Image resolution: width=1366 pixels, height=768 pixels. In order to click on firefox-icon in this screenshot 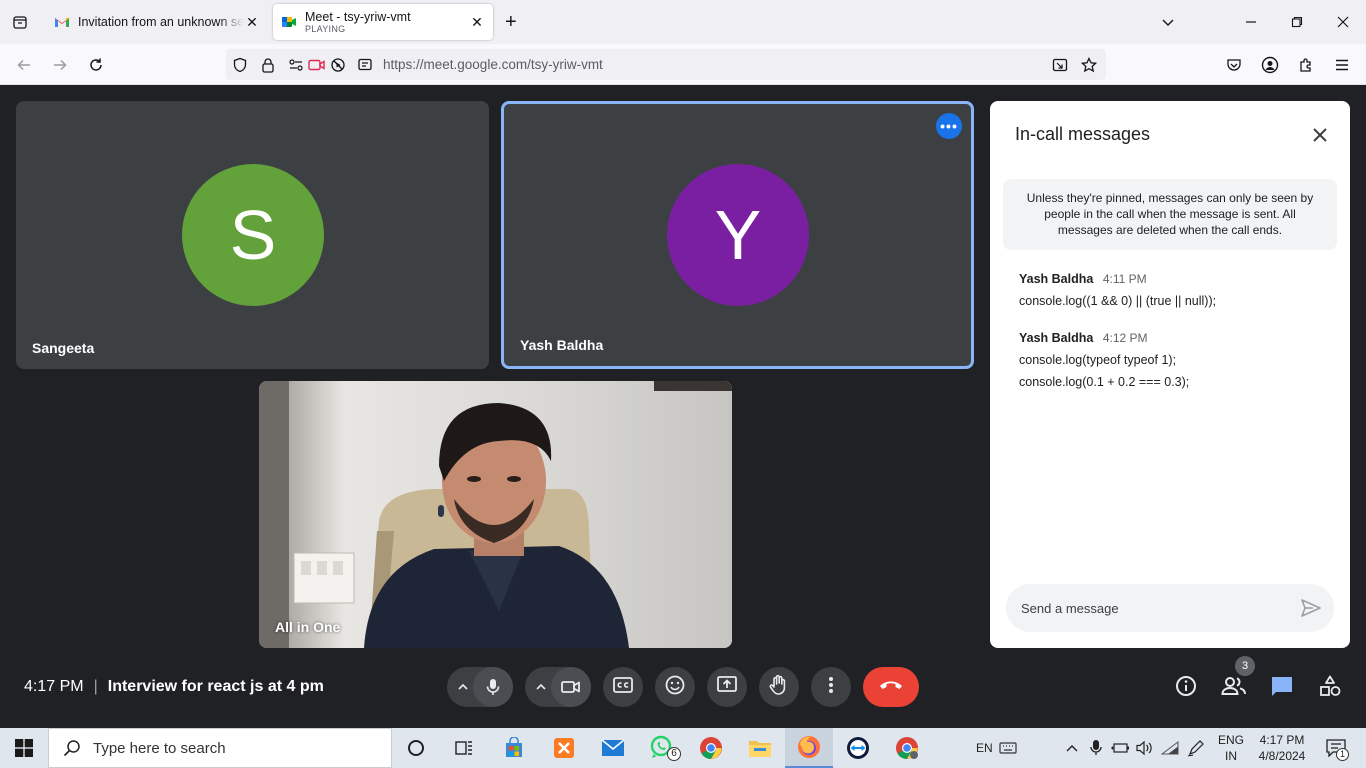, I will do `click(809, 748)`.